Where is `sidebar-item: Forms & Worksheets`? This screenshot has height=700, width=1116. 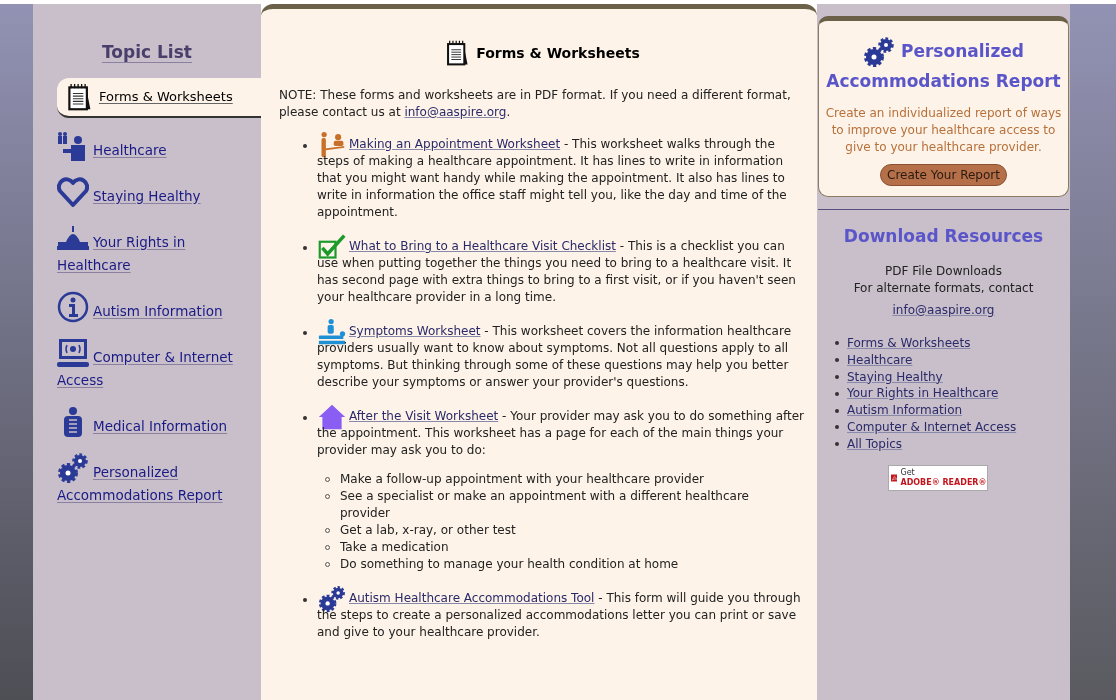 sidebar-item: Forms & Worksheets is located at coordinates (159, 97).